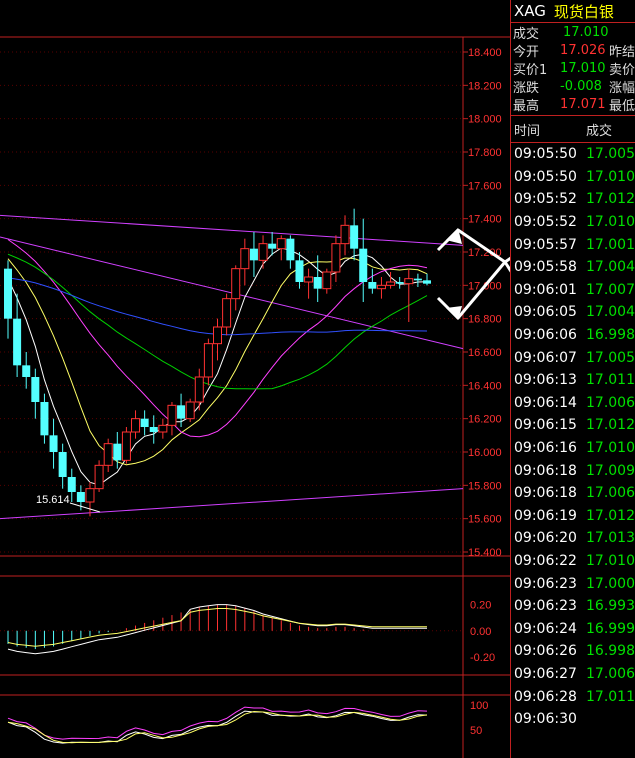 This screenshot has height=758, width=635. What do you see at coordinates (573, 244) in the screenshot?
I see `trade-row: 09:05:57 17.001` at bounding box center [573, 244].